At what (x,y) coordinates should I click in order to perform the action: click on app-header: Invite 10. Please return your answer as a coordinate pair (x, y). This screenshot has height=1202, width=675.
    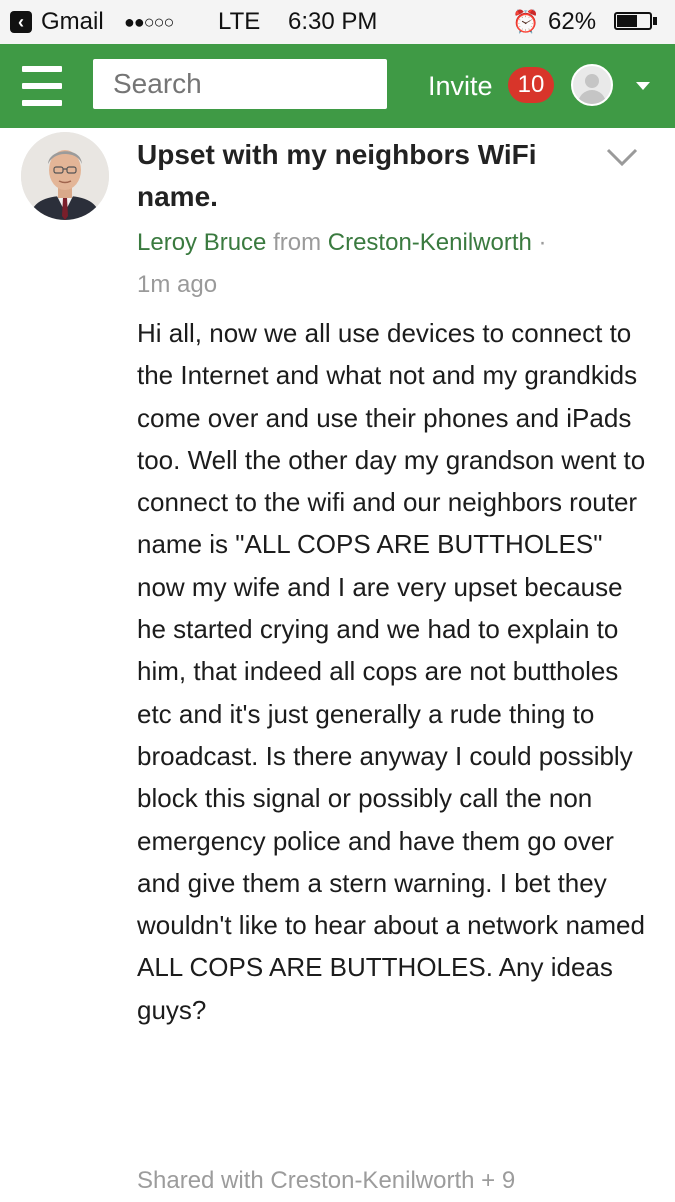
    Looking at the image, I should click on (337, 86).